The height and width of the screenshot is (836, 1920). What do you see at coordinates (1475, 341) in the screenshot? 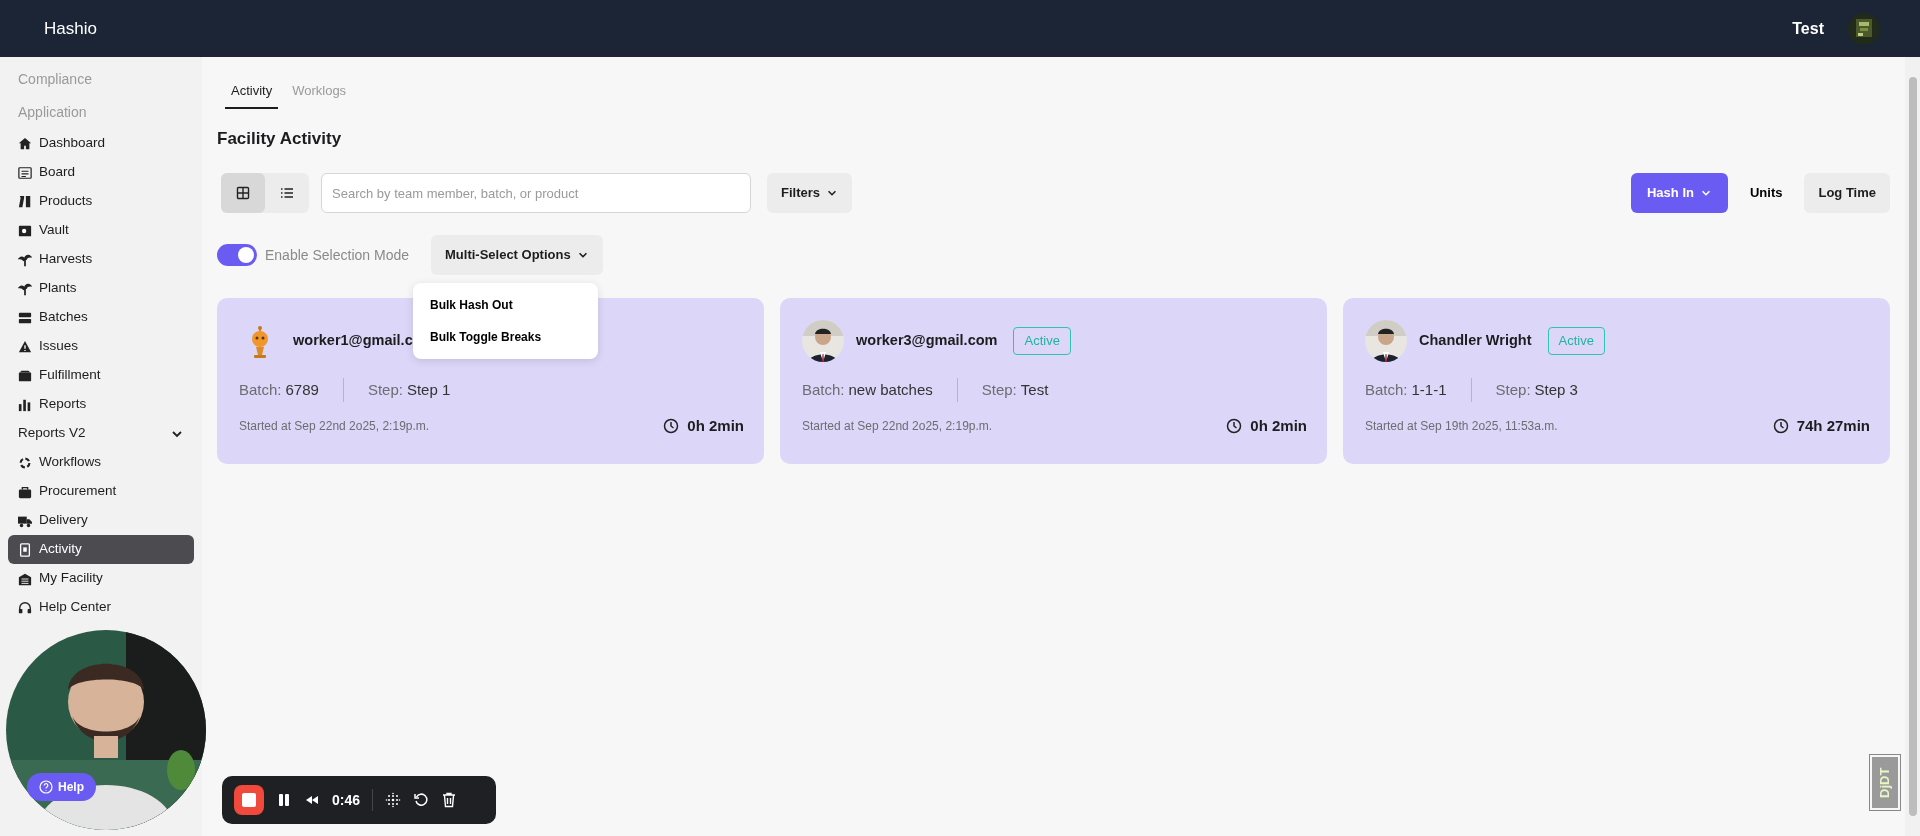
I see `worker-name: Chandler Wright` at bounding box center [1475, 341].